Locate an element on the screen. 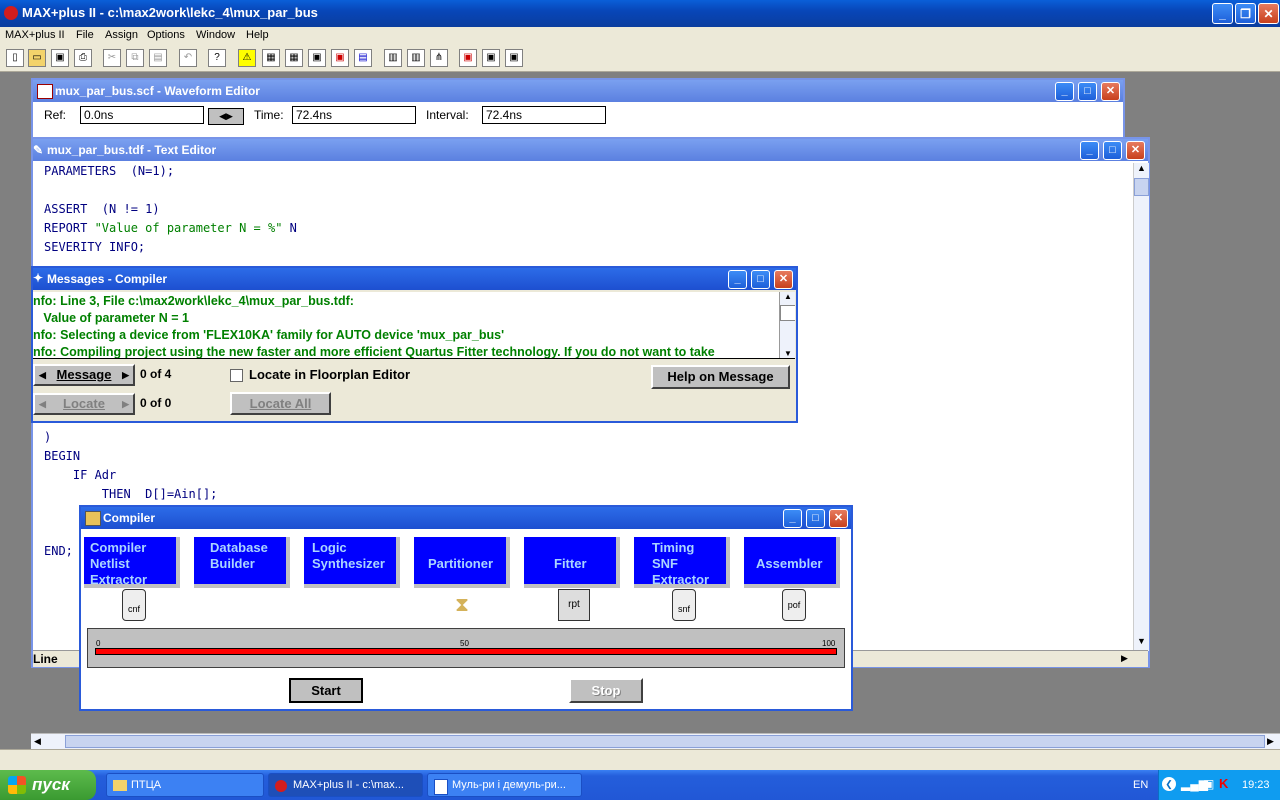 The height and width of the screenshot is (800, 1280). ref-field: 0.0ns is located at coordinates (142, 115).